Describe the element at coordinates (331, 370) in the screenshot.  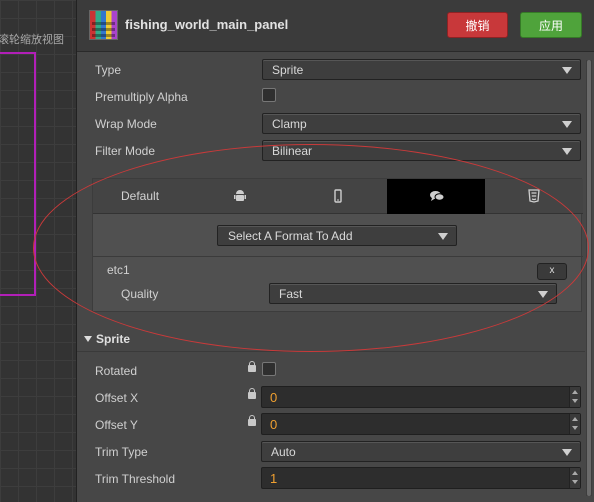
I see `rotated-row: Rotated` at that location.